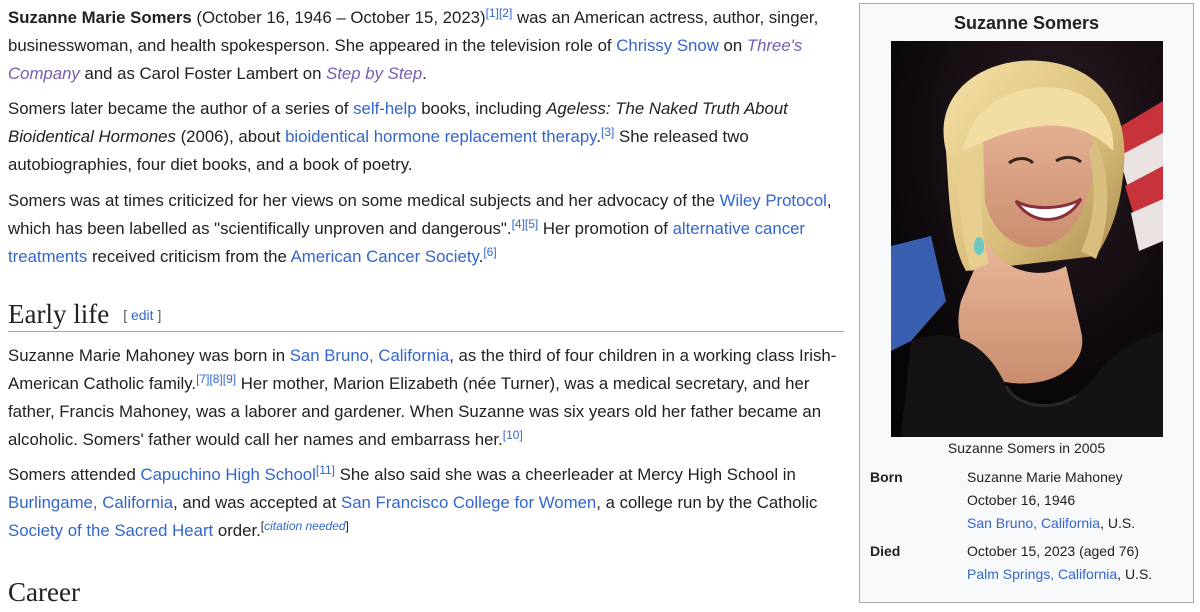  What do you see at coordinates (59, 314) in the screenshot?
I see `early-life-heading: Early life` at bounding box center [59, 314].